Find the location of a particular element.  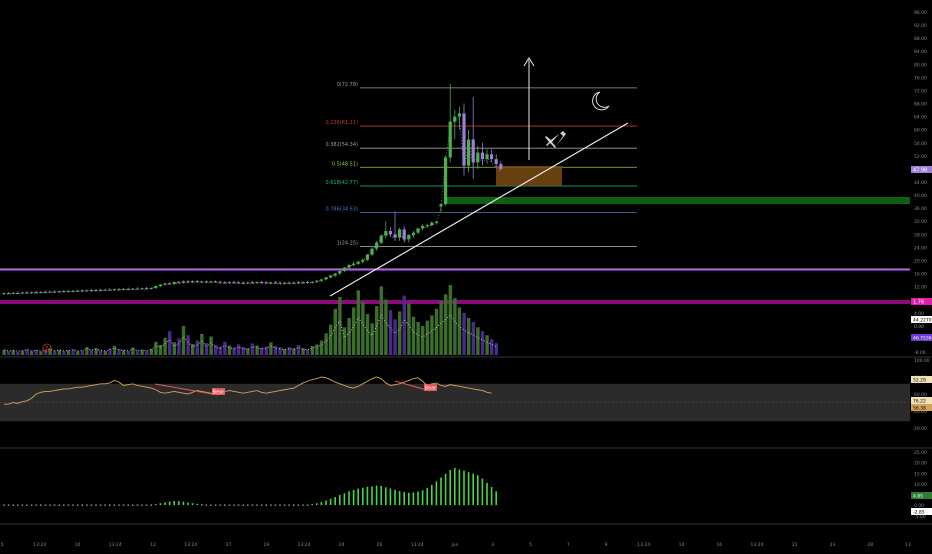

rsi-axis-tick: 20.00 is located at coordinates (920, 429).